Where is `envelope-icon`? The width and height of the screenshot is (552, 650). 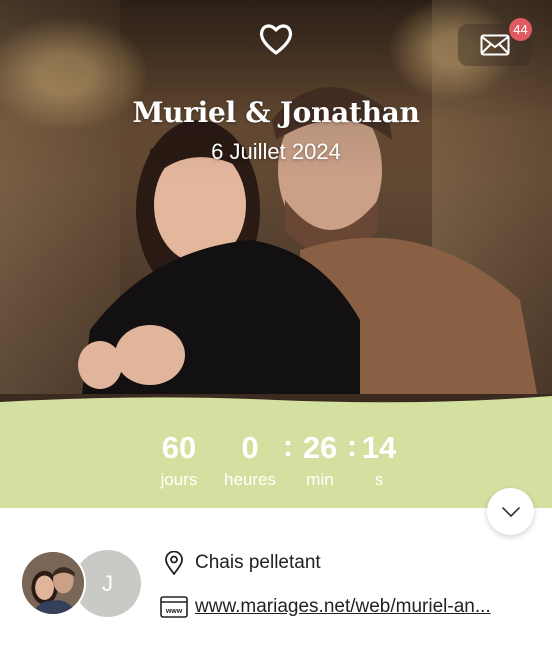
envelope-icon is located at coordinates (495, 45).